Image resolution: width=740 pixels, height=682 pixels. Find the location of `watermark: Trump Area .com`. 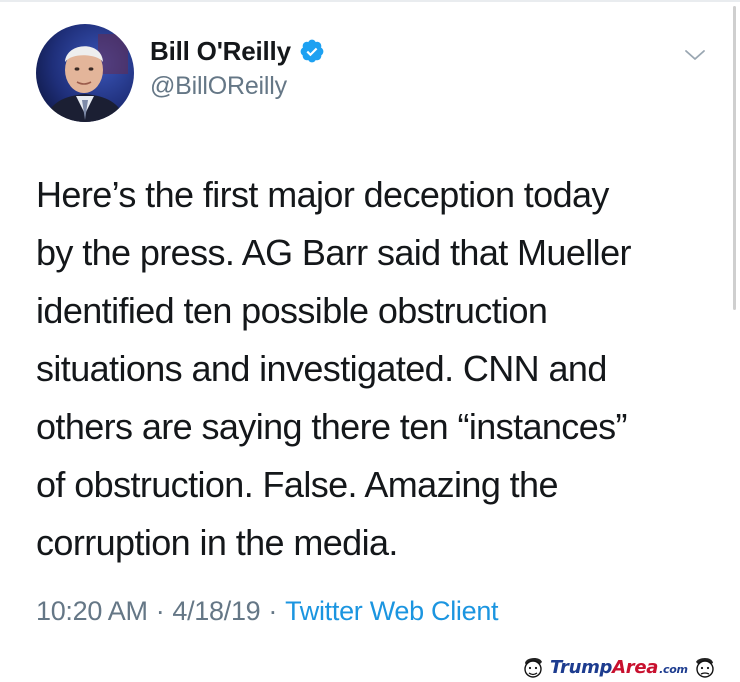

watermark: Trump Area .com is located at coordinates (629, 667).